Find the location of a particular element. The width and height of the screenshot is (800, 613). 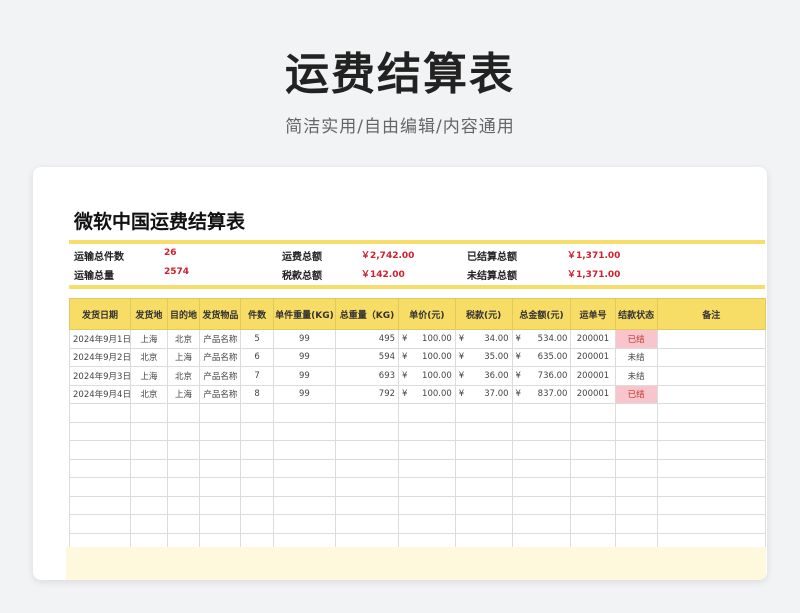

date-cell: 2024年9月3日 is located at coordinates (100, 376).